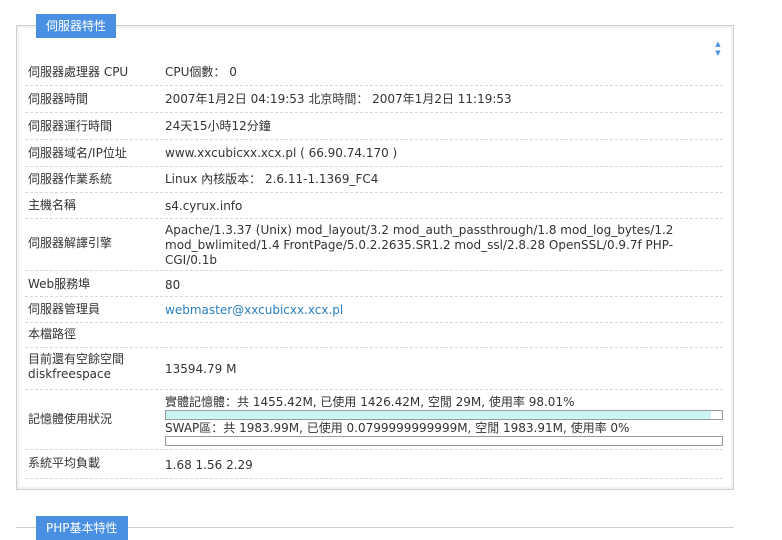  What do you see at coordinates (374, 369) in the screenshot?
I see `table-row: 目前還有空餘空間 diskfreespace 13594.79 M` at bounding box center [374, 369].